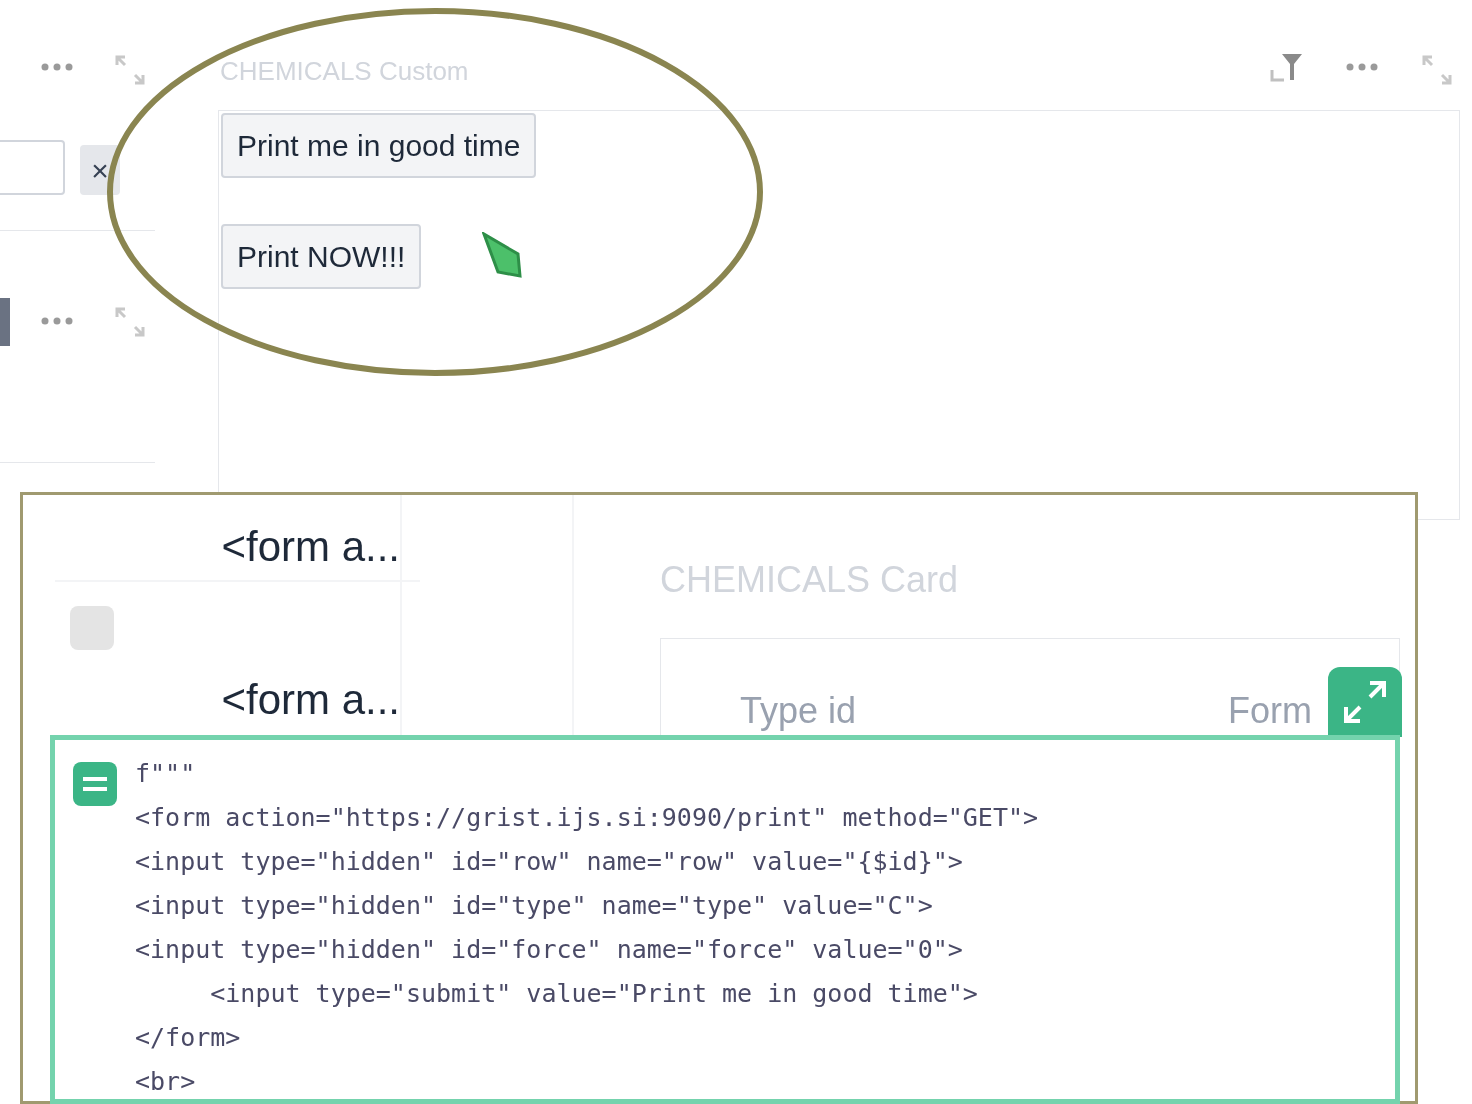  I want to click on expand-button, so click(1365, 702).